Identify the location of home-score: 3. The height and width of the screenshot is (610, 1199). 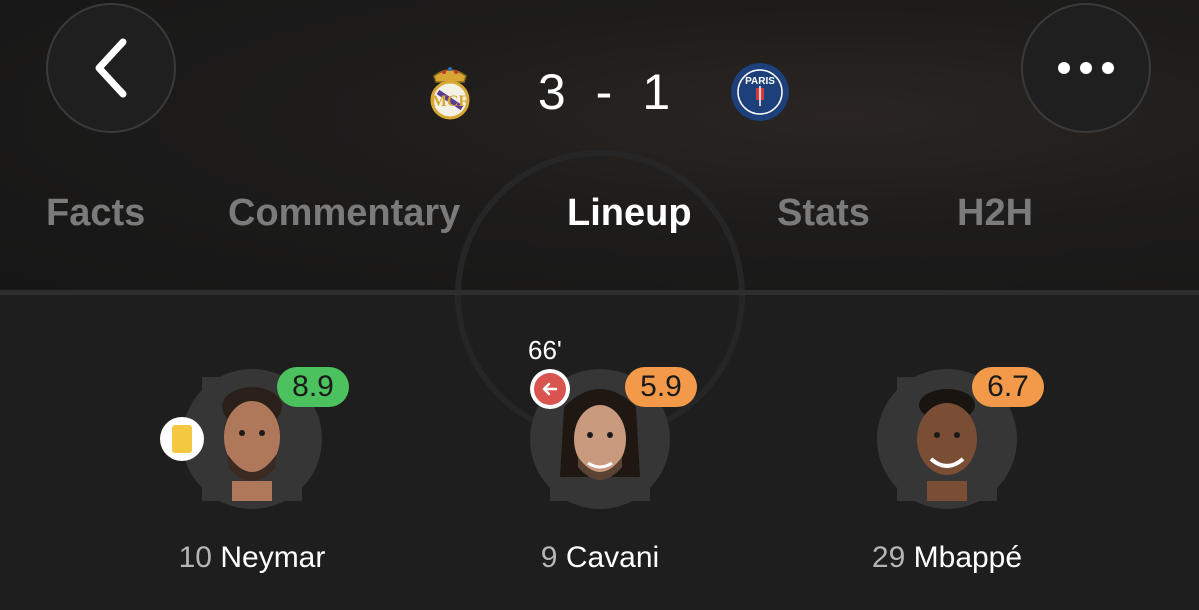
(552, 92).